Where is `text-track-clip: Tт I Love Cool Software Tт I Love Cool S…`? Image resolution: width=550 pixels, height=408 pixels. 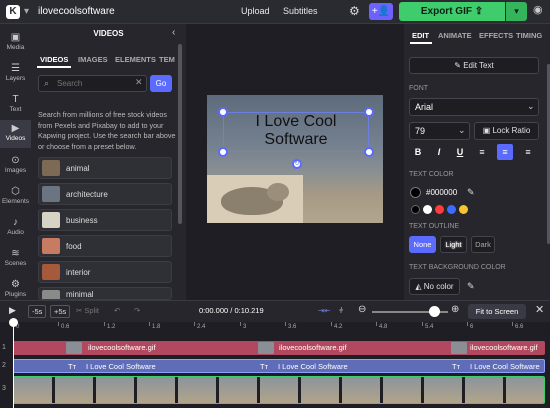 text-track-clip: Tт I Love Cool Software Tт I Love Cool S… is located at coordinates (279, 366).